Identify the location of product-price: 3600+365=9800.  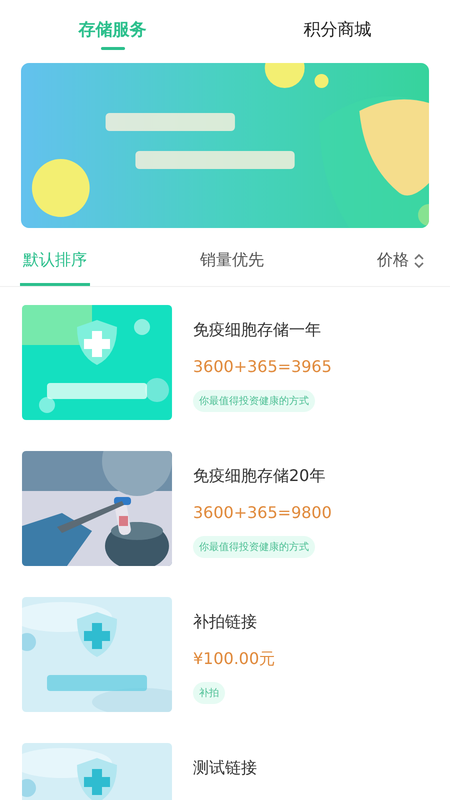
(262, 513).